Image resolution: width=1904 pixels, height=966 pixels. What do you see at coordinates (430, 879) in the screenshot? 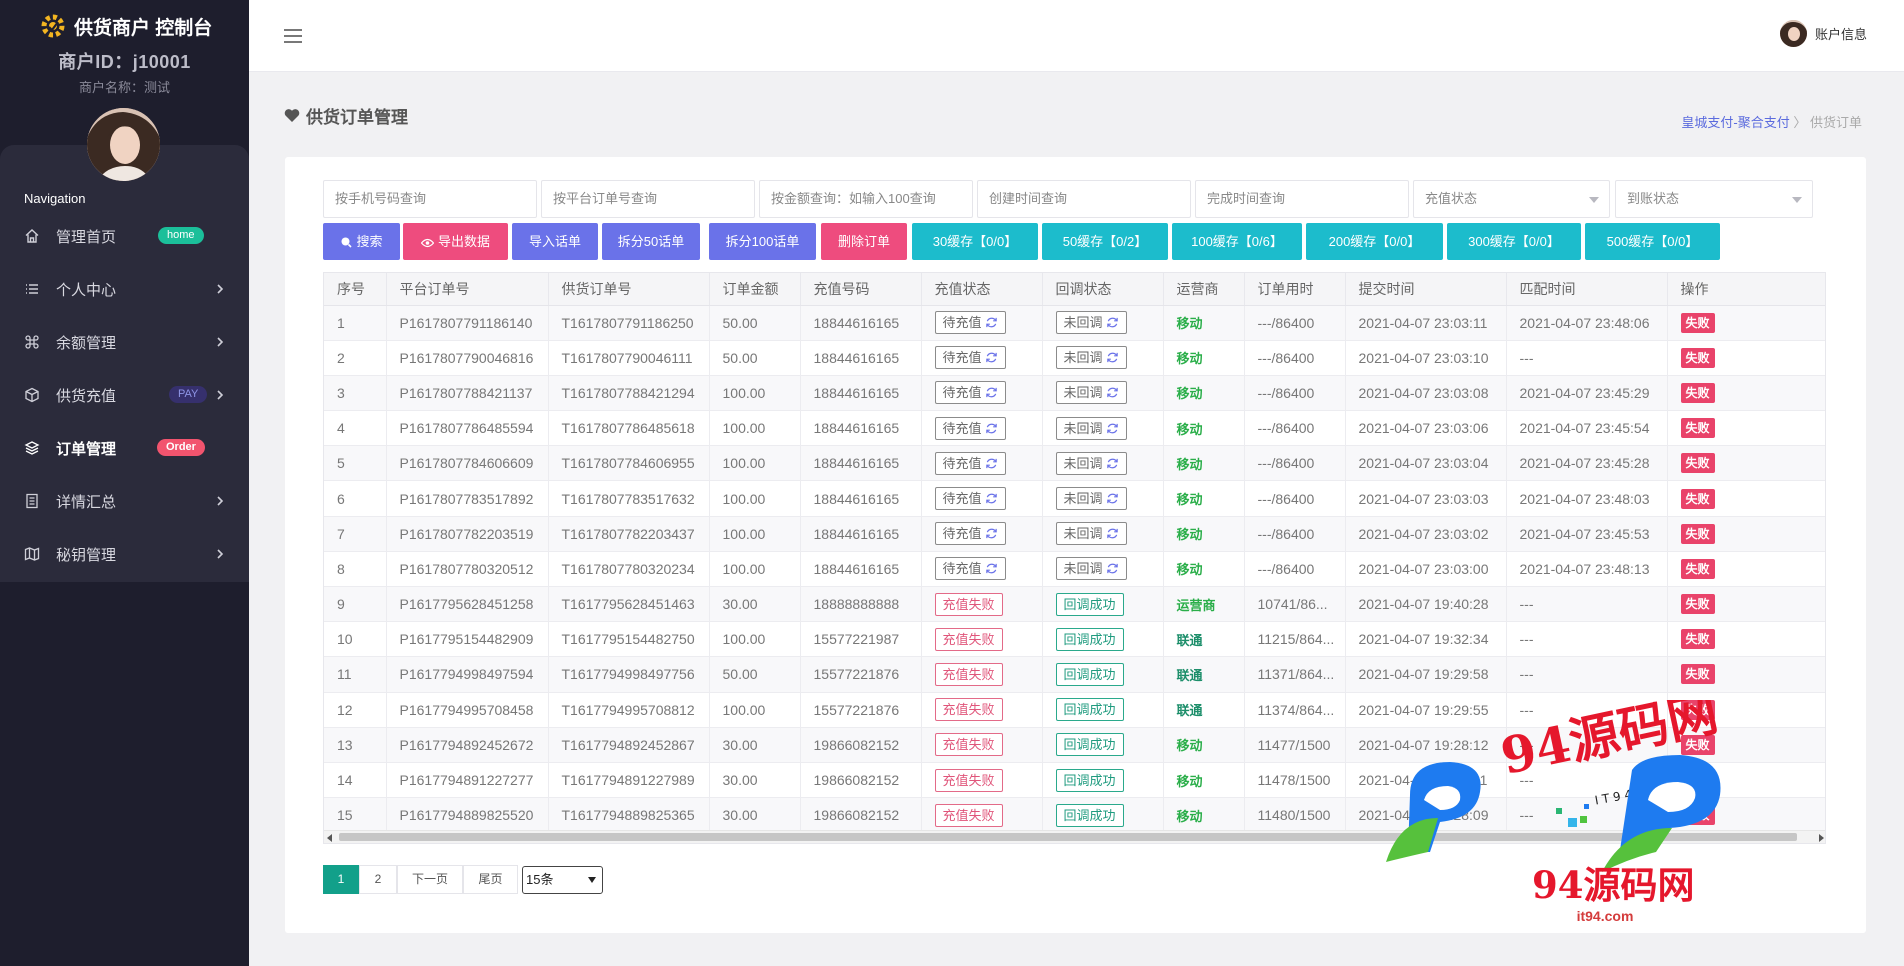
I see `next-page-button: 下一页` at bounding box center [430, 879].